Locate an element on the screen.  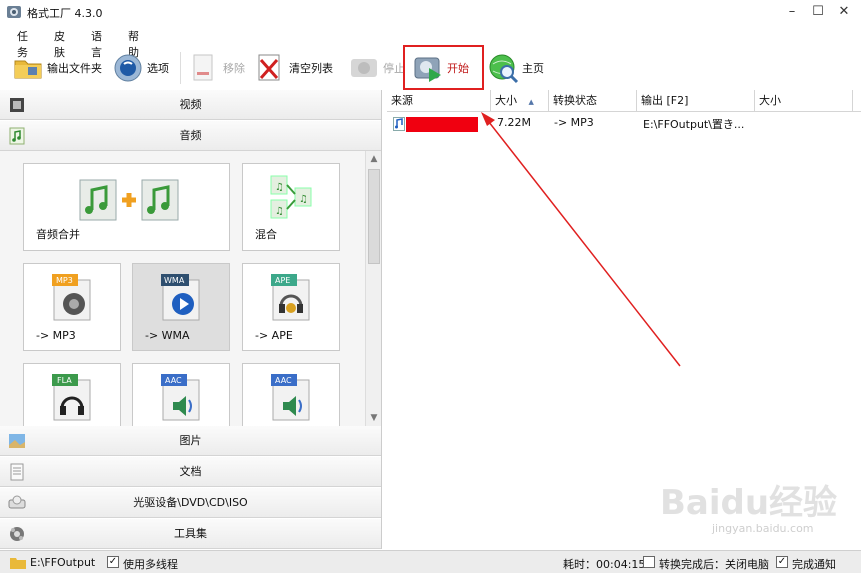
category-video: 视频 is located at coordinates (190, 105).